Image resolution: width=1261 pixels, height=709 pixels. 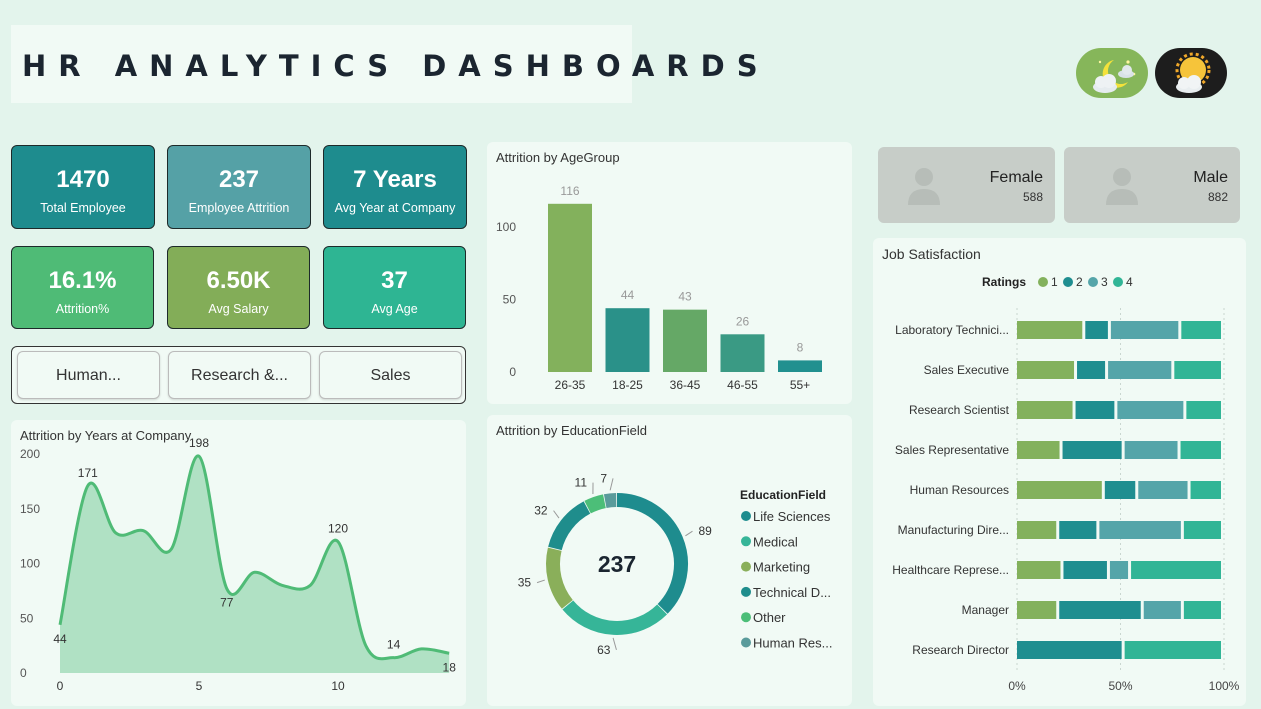 I want to click on kpi-avg-age: 37 Avg Age, so click(x=394, y=287).